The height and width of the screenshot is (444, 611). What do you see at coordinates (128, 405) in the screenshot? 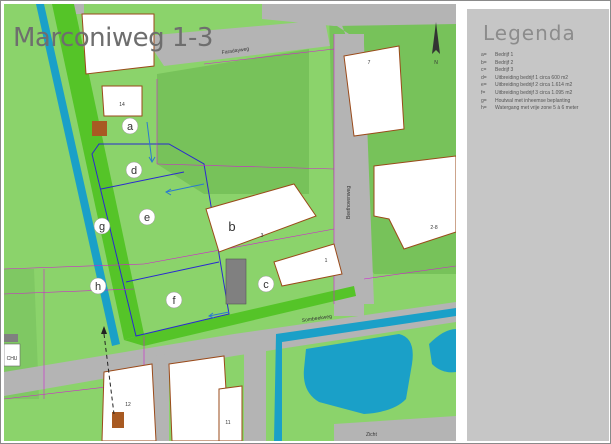
I see `house-number-12: 12` at bounding box center [128, 405].